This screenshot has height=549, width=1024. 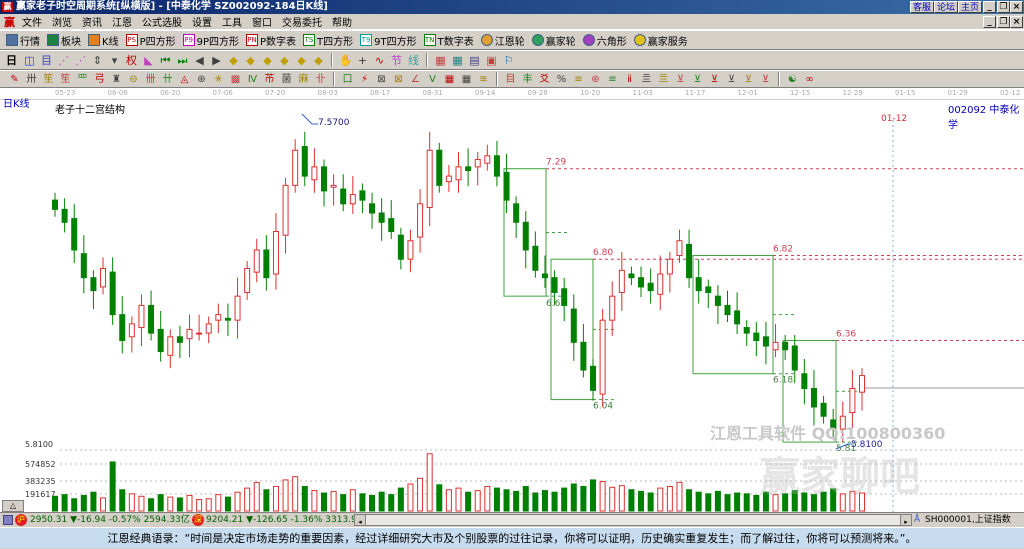 I want to click on child-close-icon: ×, so click(x=1016, y=22).